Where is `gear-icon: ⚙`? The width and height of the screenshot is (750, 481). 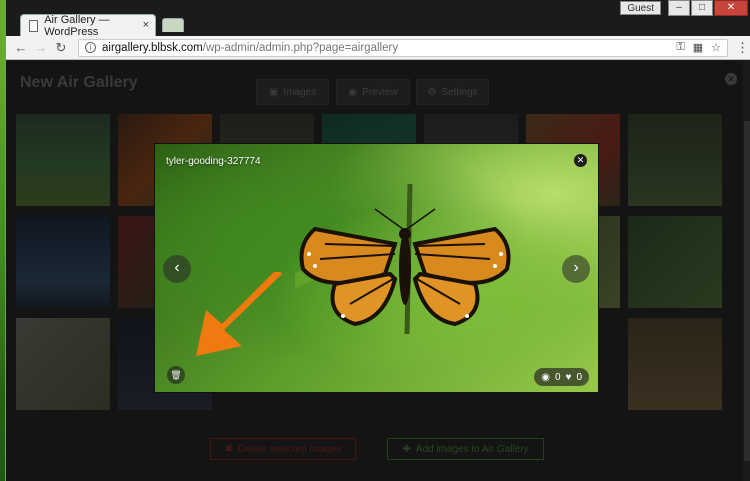 gear-icon: ⚙ is located at coordinates (432, 92).